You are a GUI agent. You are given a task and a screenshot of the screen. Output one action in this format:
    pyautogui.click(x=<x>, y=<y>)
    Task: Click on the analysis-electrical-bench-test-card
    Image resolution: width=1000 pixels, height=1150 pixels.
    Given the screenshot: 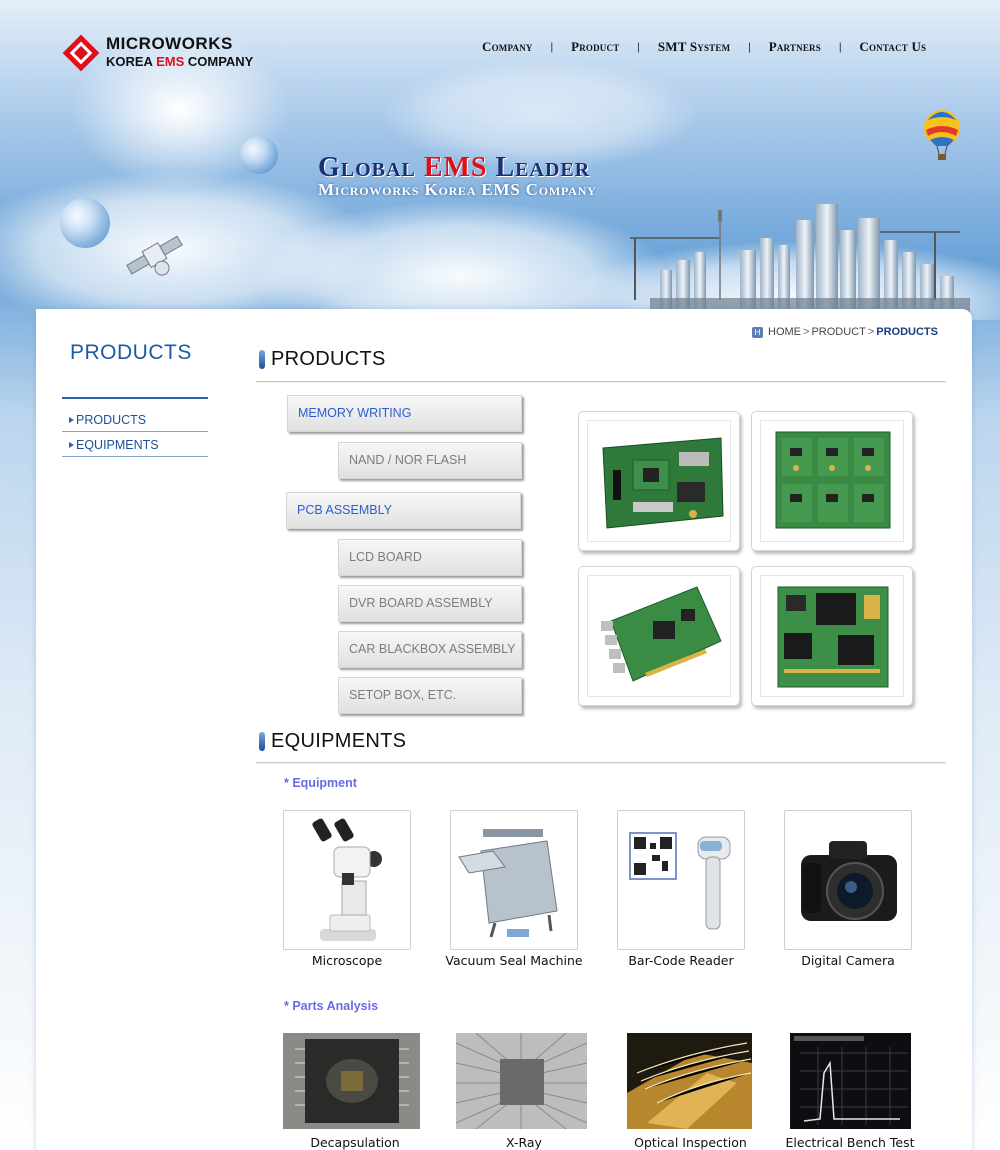 What is the action you would take?
    pyautogui.click(x=850, y=1081)
    